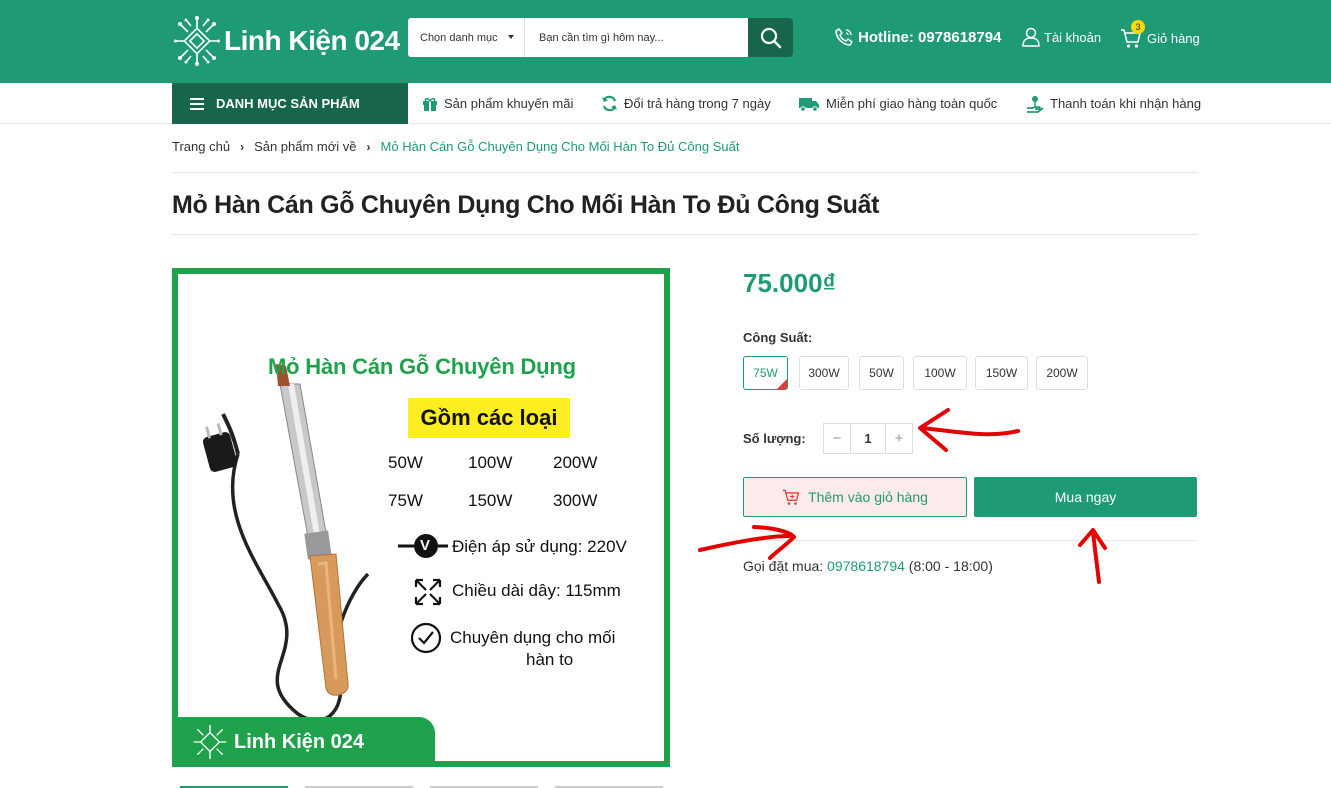 The height and width of the screenshot is (788, 1331). Describe the element at coordinates (899, 438) in the screenshot. I see `quantity-increase-button: +` at that location.